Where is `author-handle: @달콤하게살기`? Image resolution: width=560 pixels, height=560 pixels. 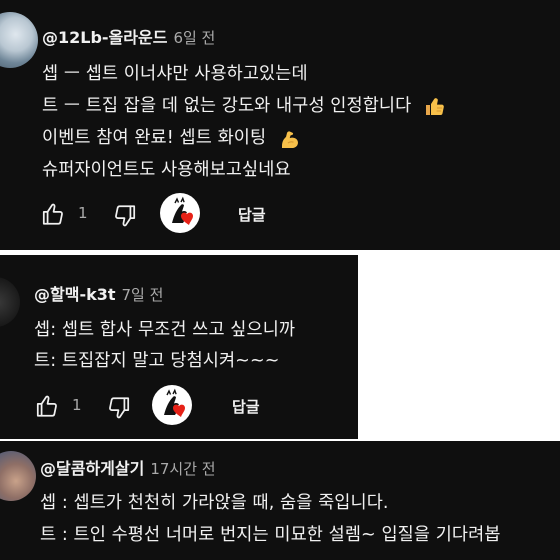 author-handle: @달콤하게살기 is located at coordinates (92, 468).